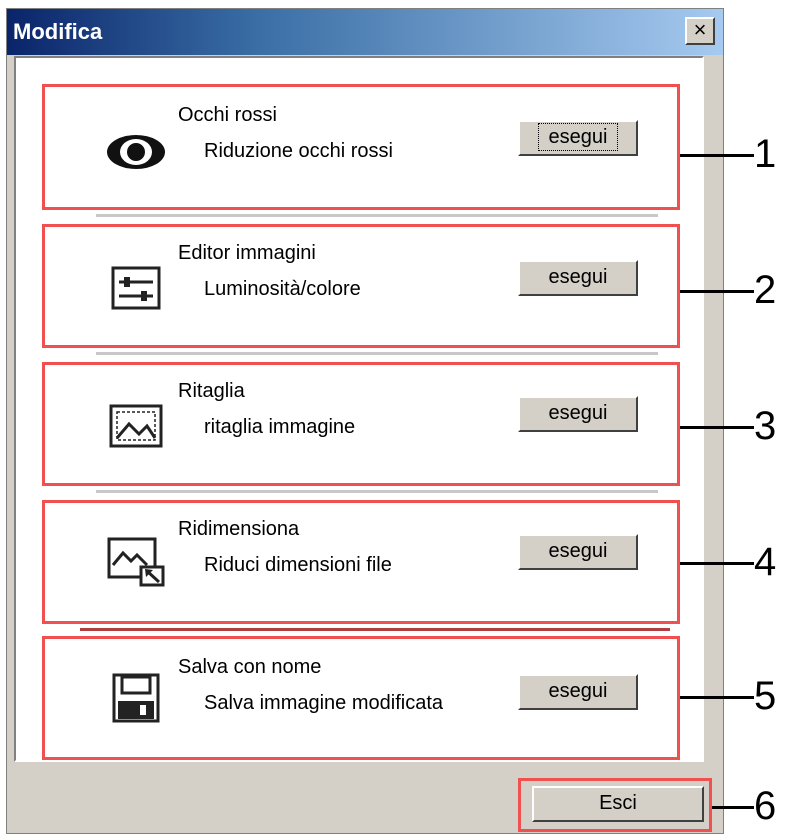 This screenshot has width=798, height=838. What do you see at coordinates (765, 696) in the screenshot?
I see `callout-number: 5` at bounding box center [765, 696].